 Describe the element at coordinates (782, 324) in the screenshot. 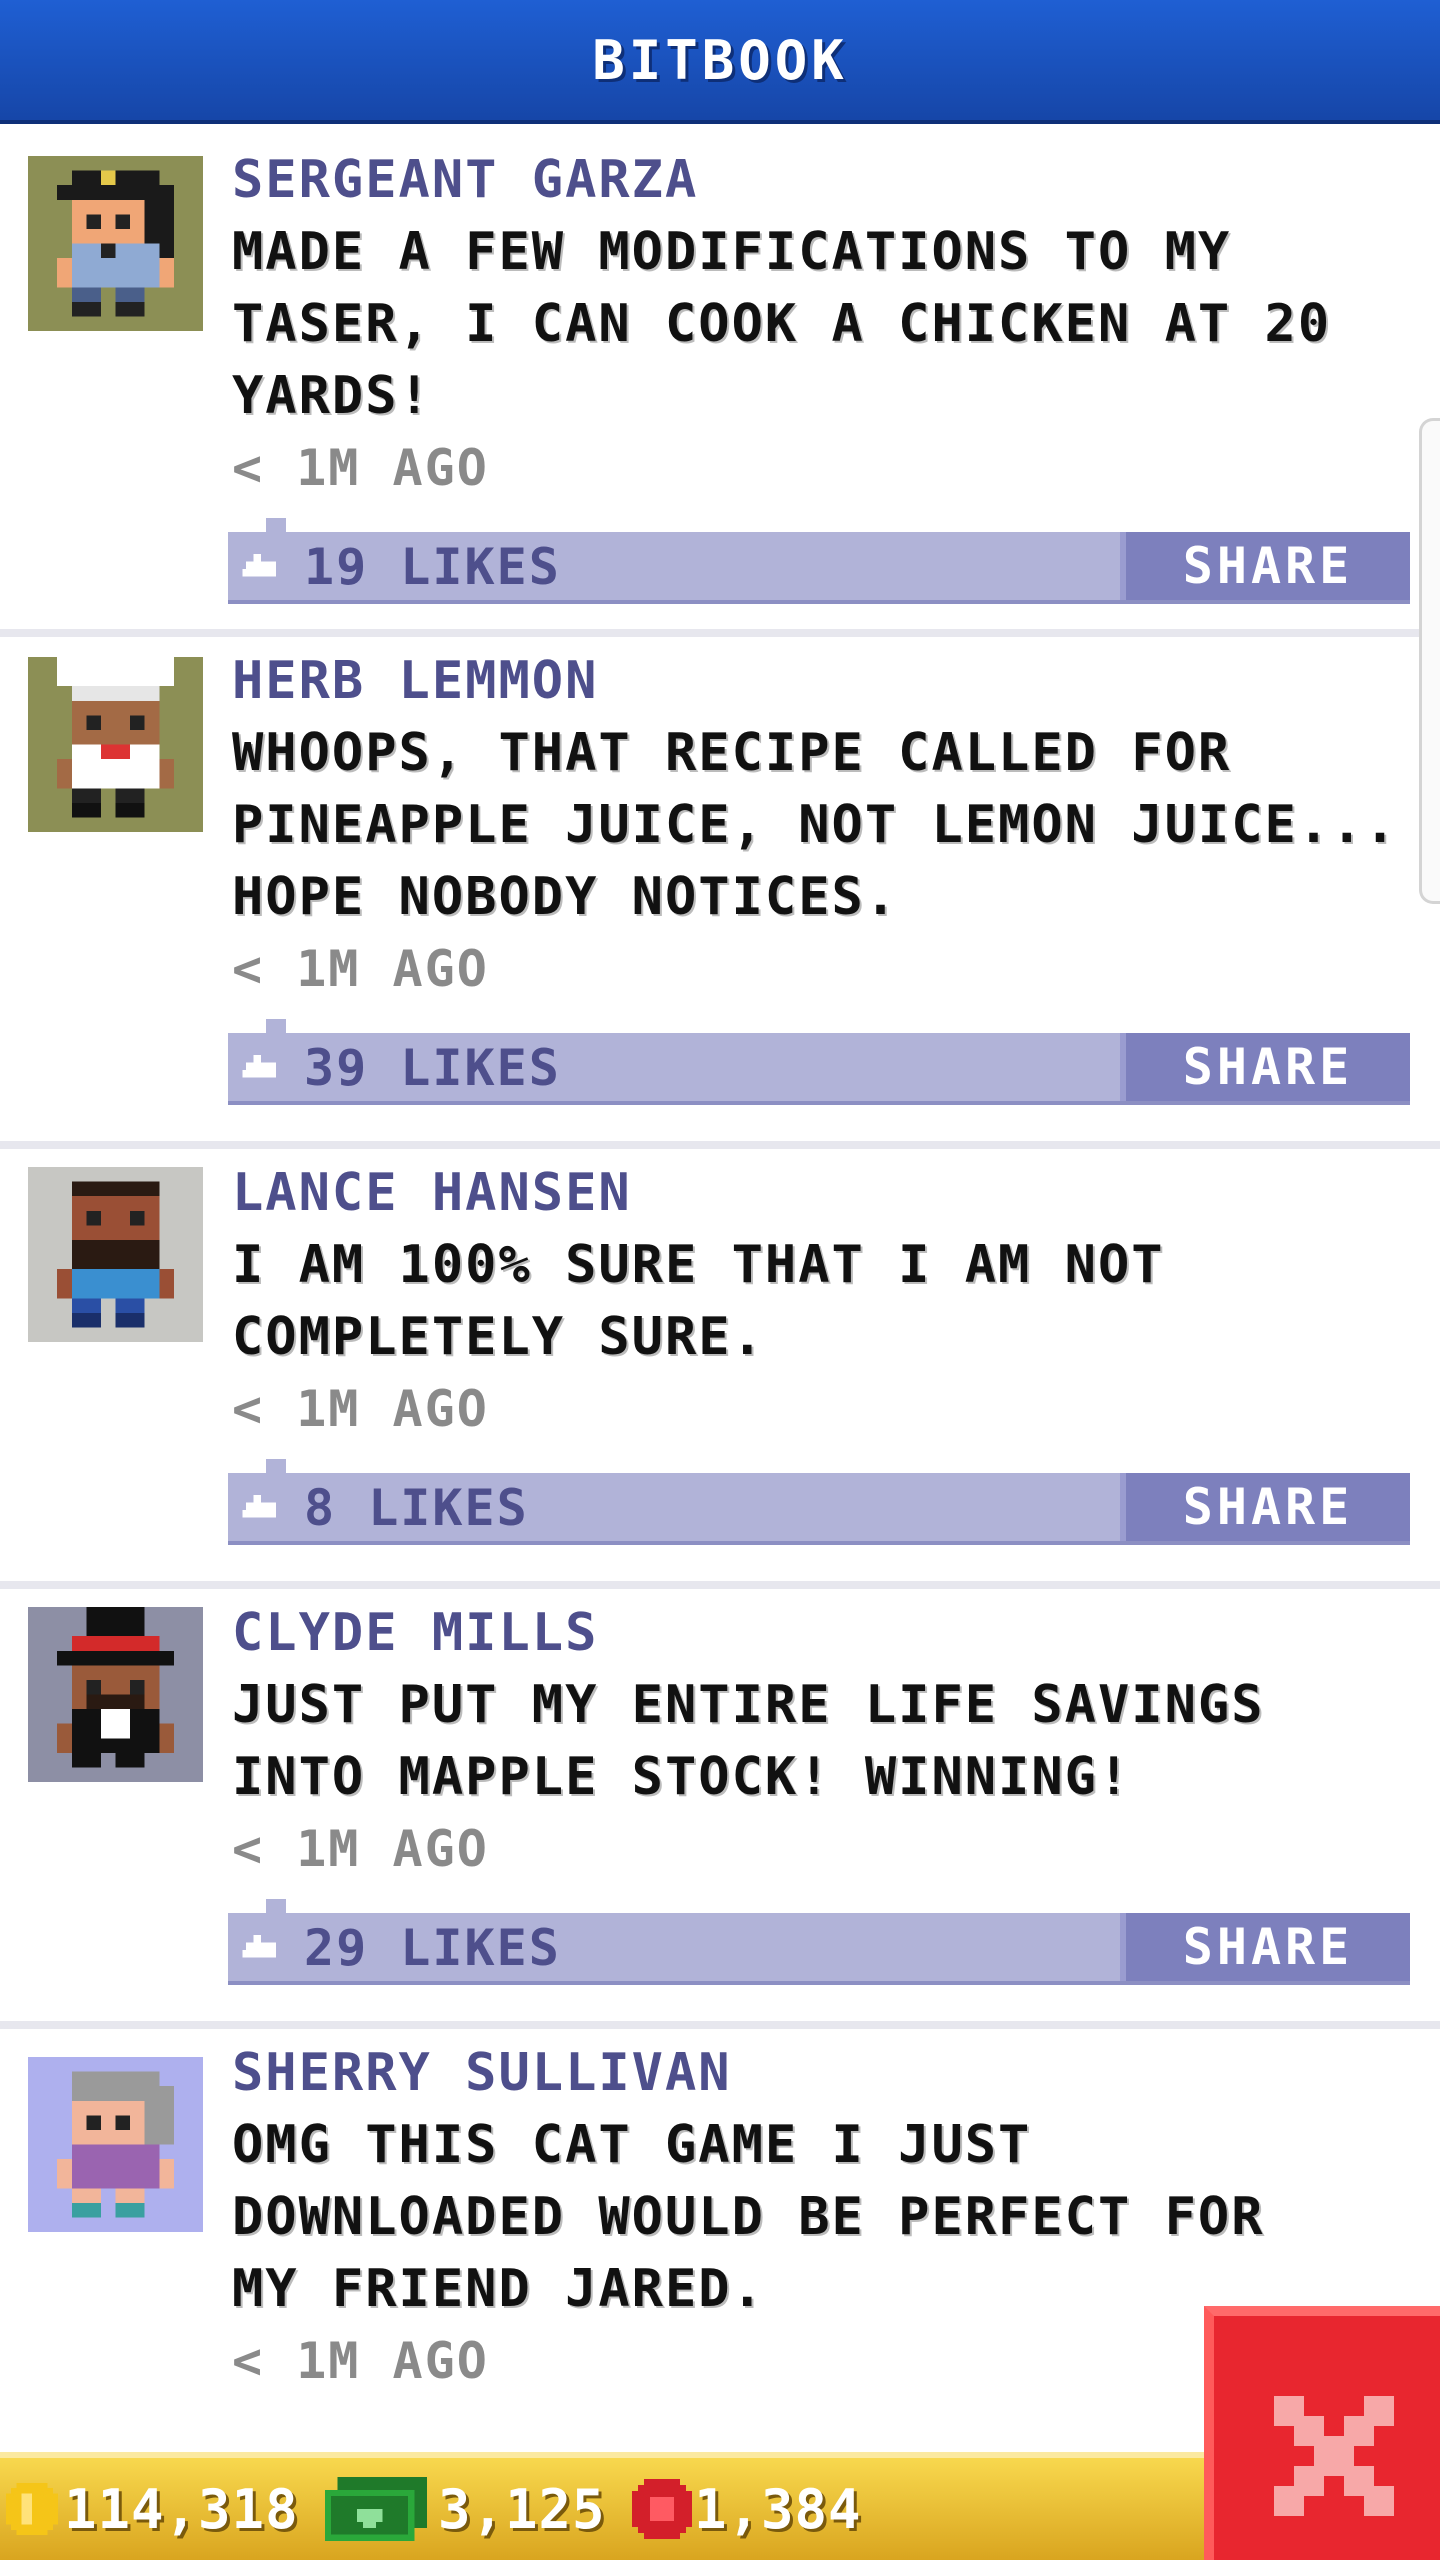

I see `post-text-line: TASER, I CAN COOK A CHICKEN AT 20` at that location.